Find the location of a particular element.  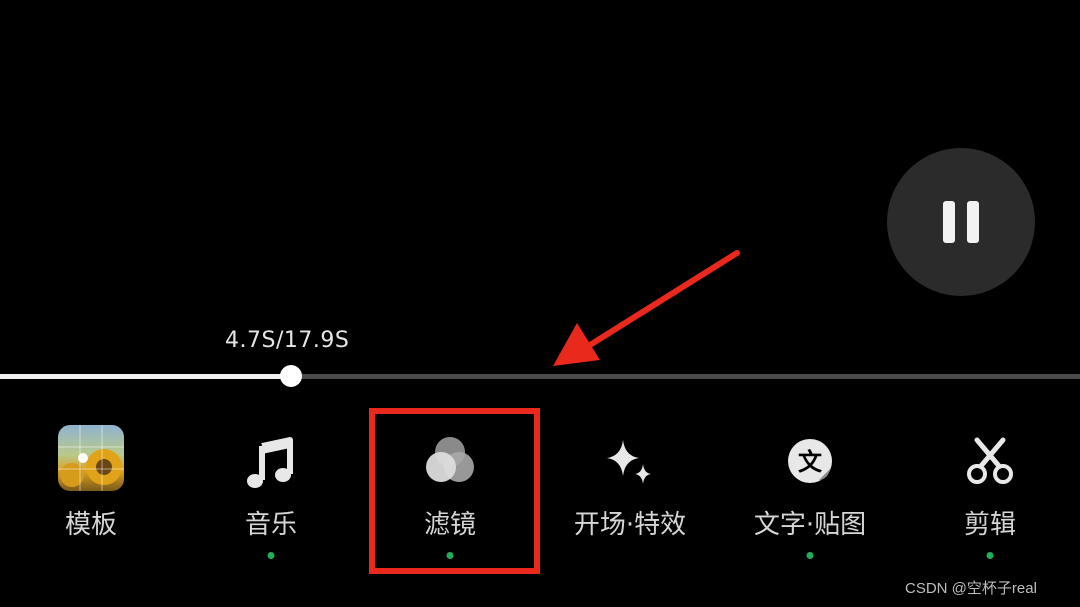

tool-template: 模板 is located at coordinates (91, 495).